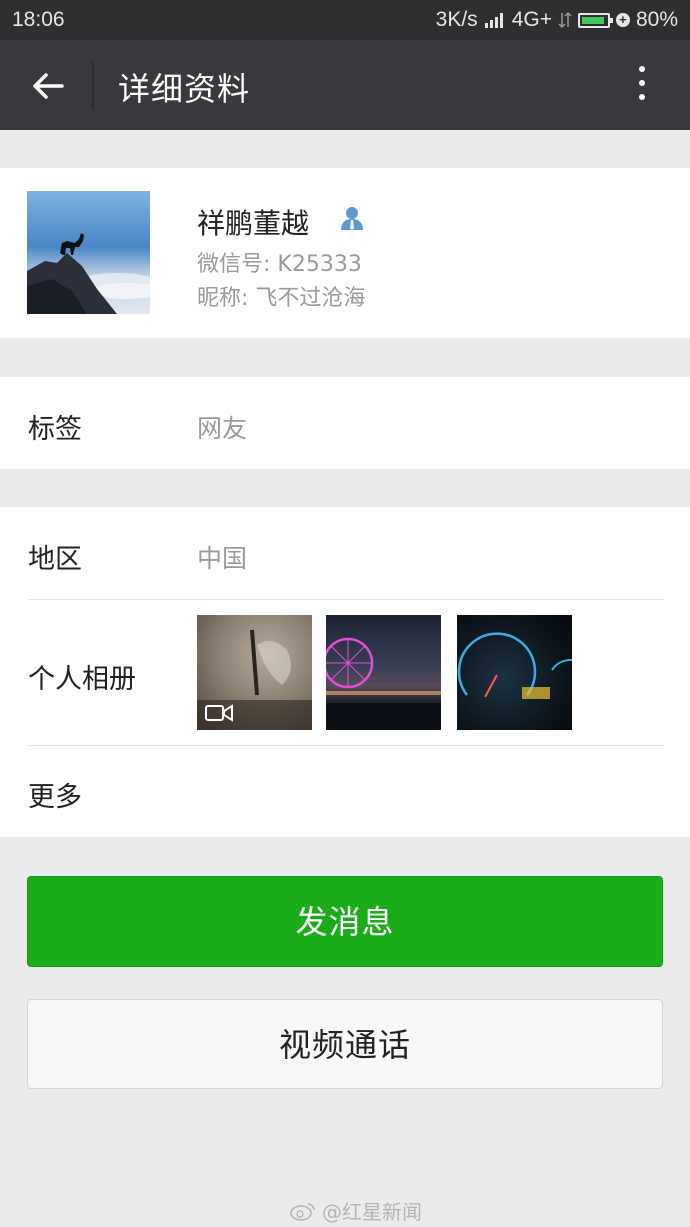 The image size is (690, 1227). I want to click on top-navigation-bar: 详细资料, so click(345, 85).